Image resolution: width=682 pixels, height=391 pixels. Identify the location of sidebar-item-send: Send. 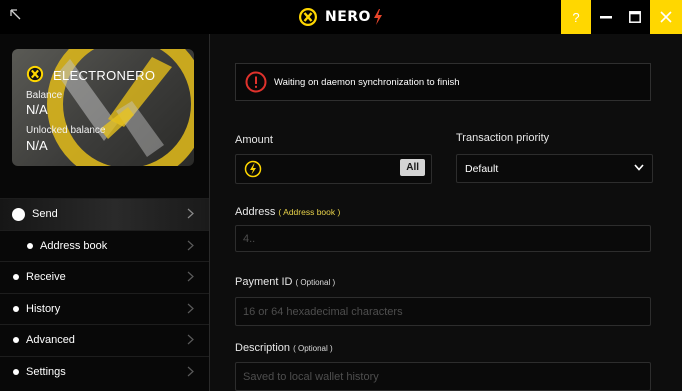
(104, 214).